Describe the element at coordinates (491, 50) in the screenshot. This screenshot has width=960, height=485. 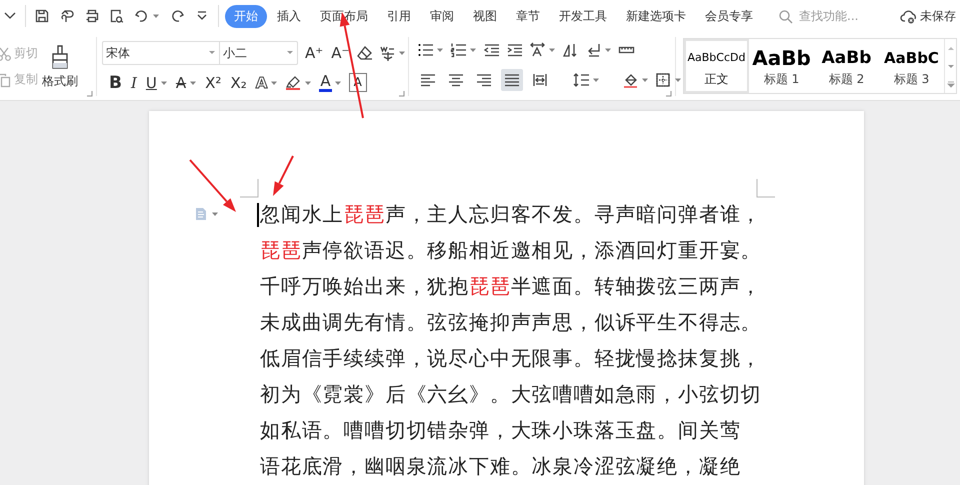
I see `decrease-indent-icon` at that location.